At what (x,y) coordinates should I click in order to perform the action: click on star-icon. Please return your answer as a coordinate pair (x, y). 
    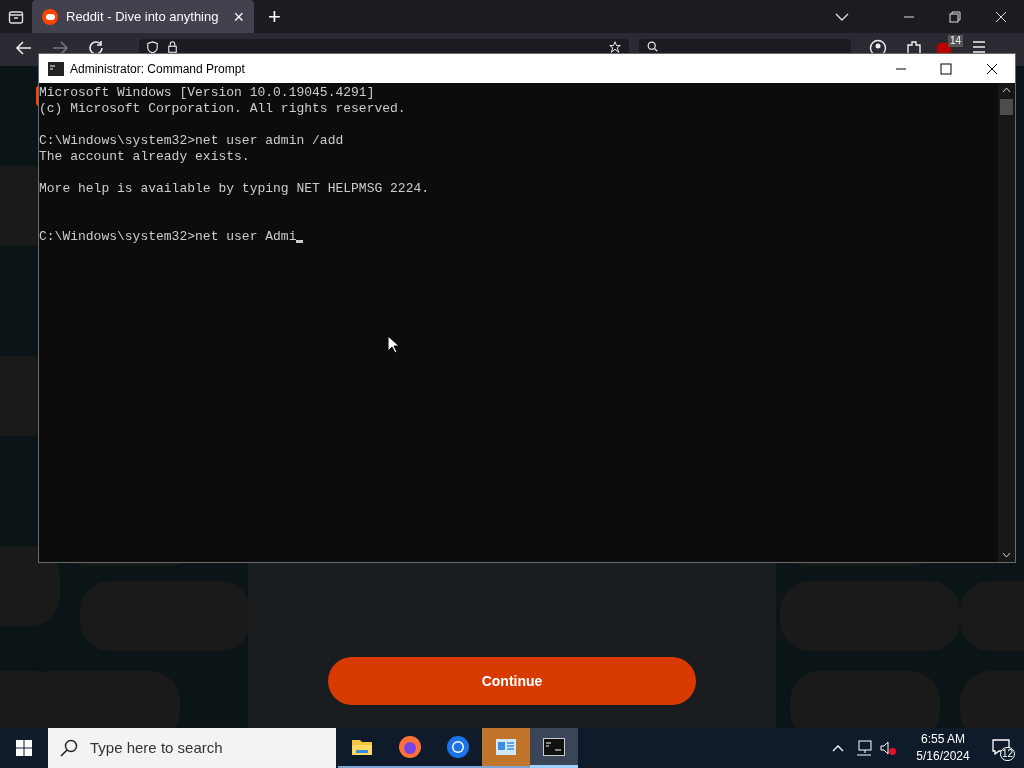
    Looking at the image, I should click on (615, 47).